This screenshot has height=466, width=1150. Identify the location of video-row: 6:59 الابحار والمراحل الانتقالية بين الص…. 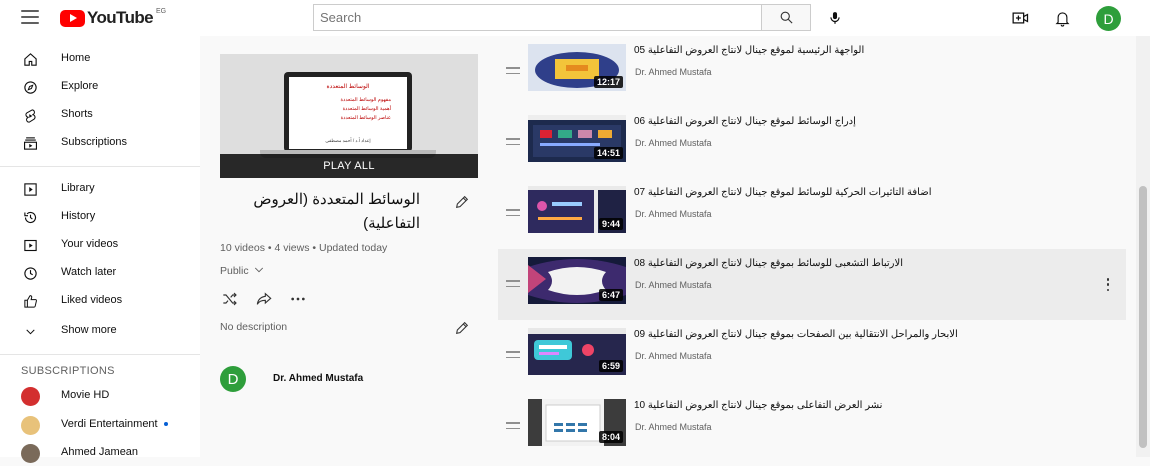
(812, 355).